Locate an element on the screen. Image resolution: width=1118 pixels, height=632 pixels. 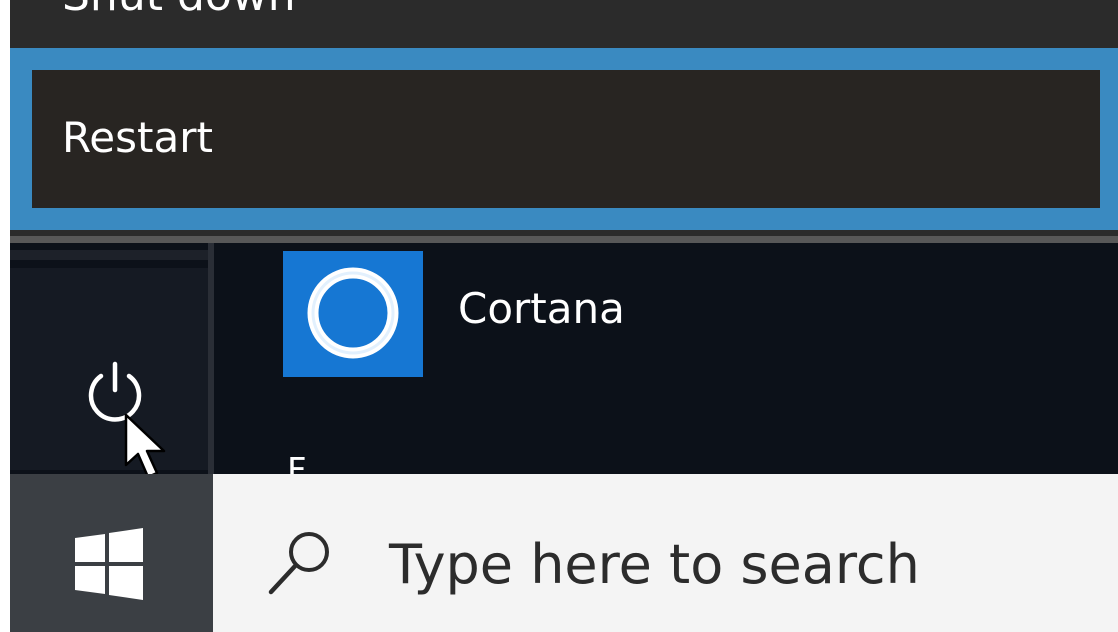
cortana-icon is located at coordinates (353, 313).